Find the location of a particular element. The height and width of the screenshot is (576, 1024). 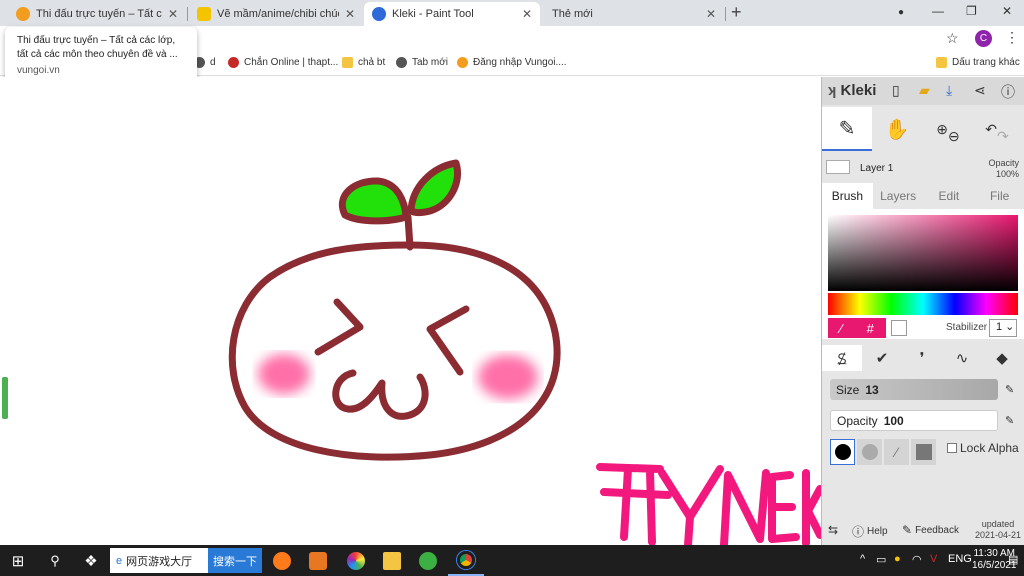

tab-kleki: Kleki - Paint Tool ✕ is located at coordinates (452, 14).